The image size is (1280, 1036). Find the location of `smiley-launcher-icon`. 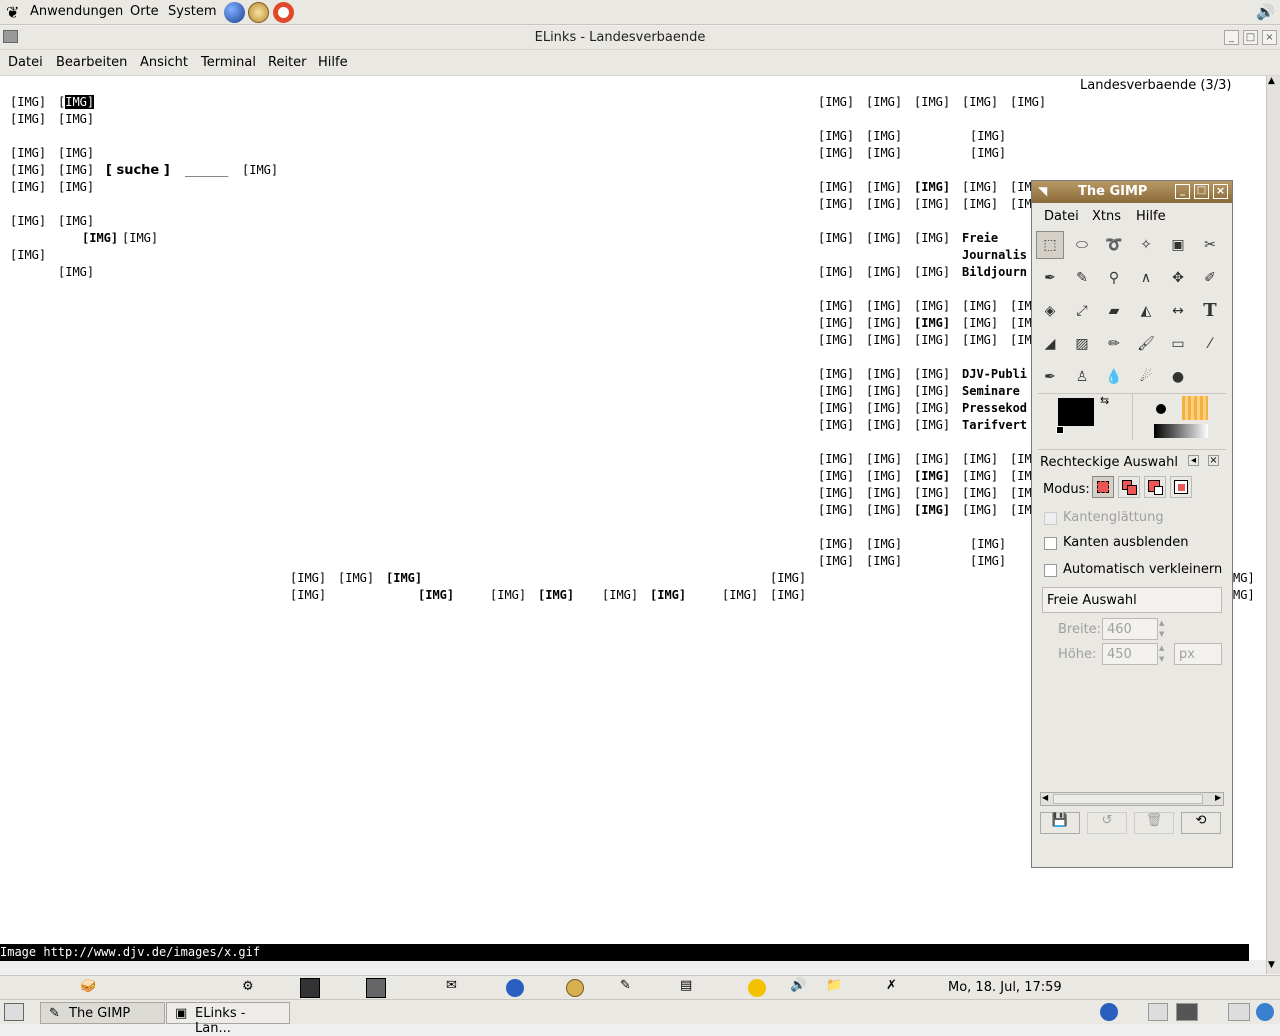

smiley-launcher-icon is located at coordinates (757, 988).